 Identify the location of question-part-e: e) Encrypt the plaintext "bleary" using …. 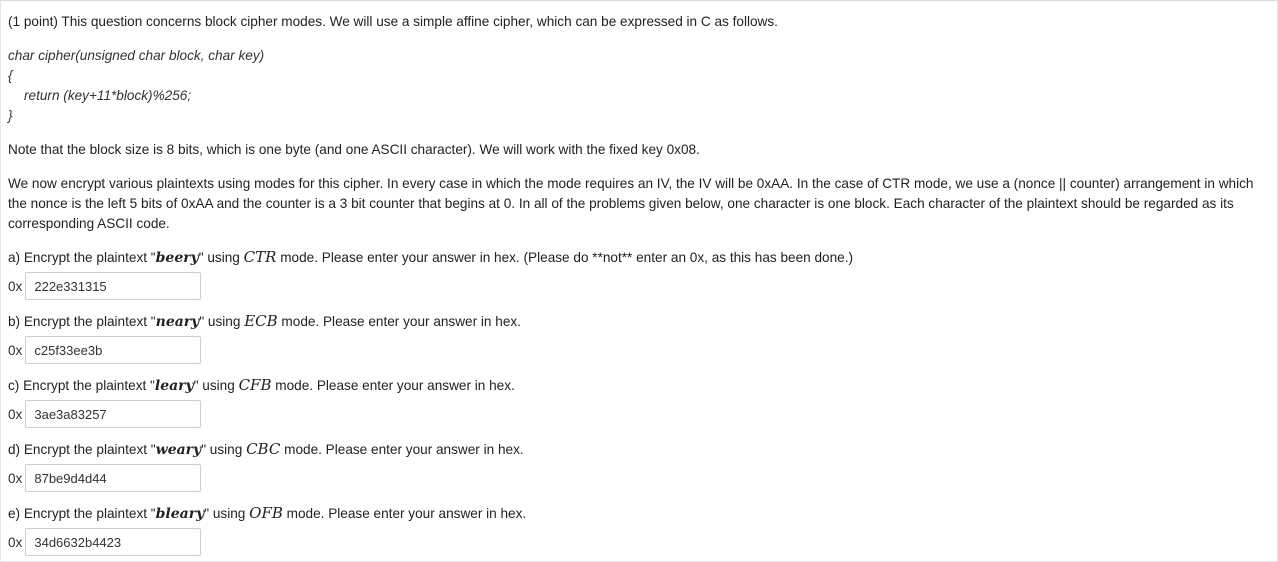
(267, 530).